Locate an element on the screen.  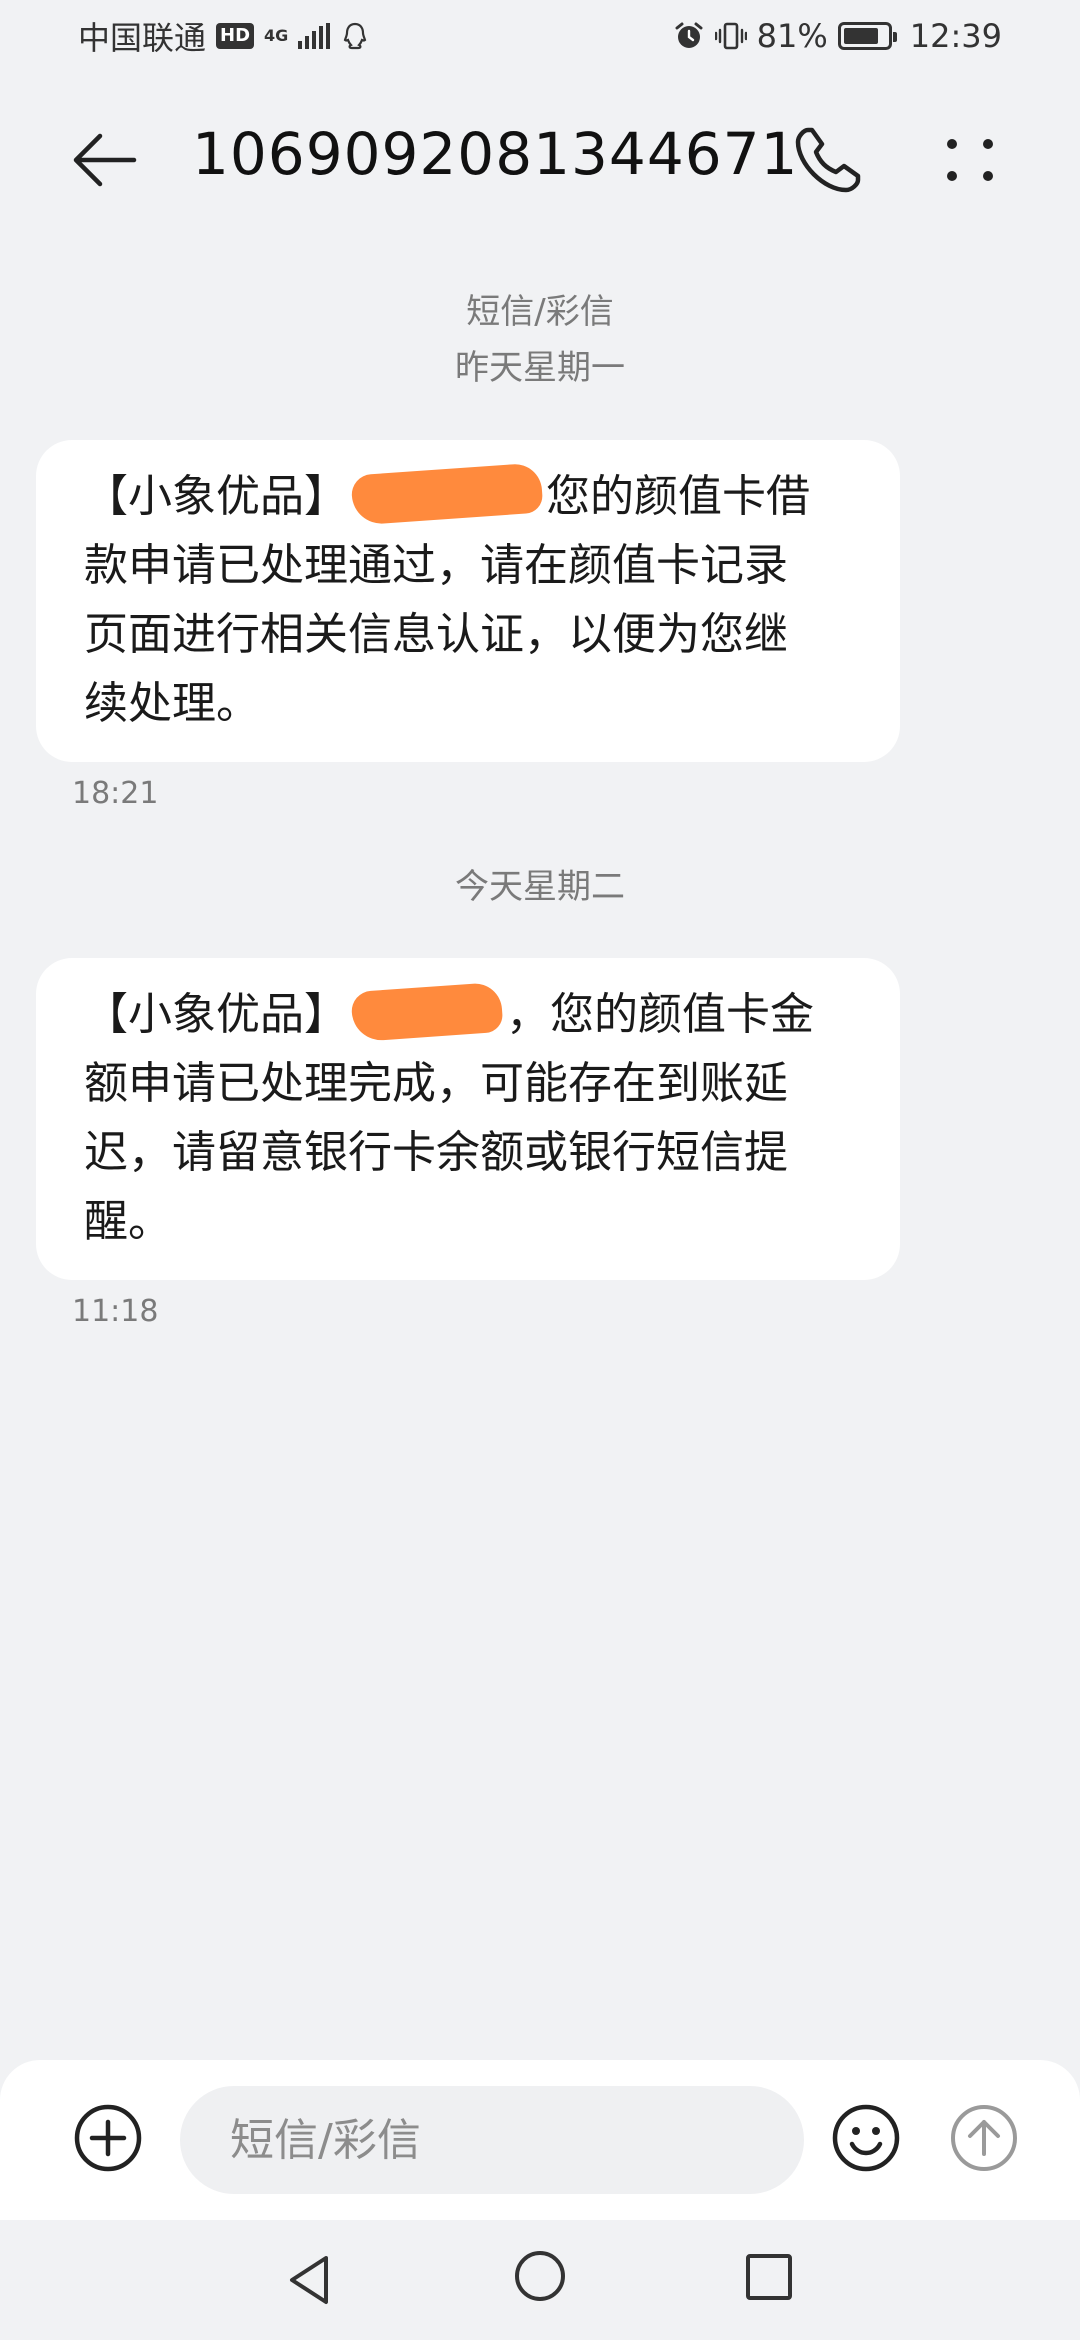
contact-number: 1069092081344671 is located at coordinates (495, 154).